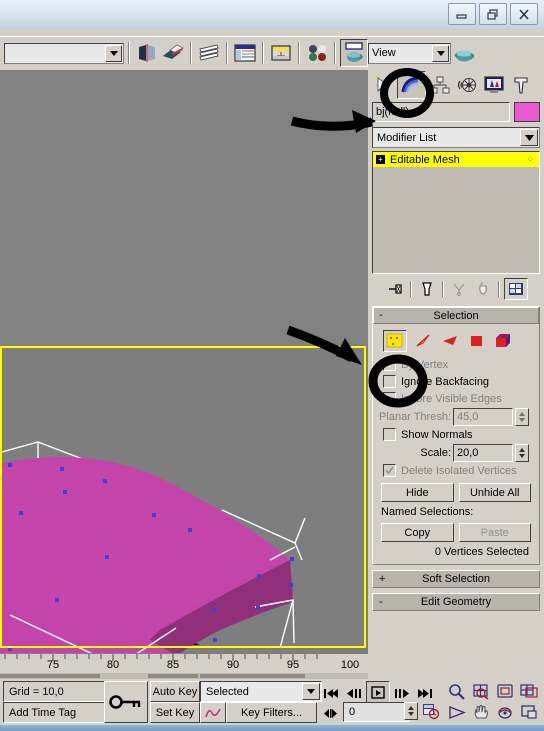  I want to click on mirror-button, so click(147, 53).